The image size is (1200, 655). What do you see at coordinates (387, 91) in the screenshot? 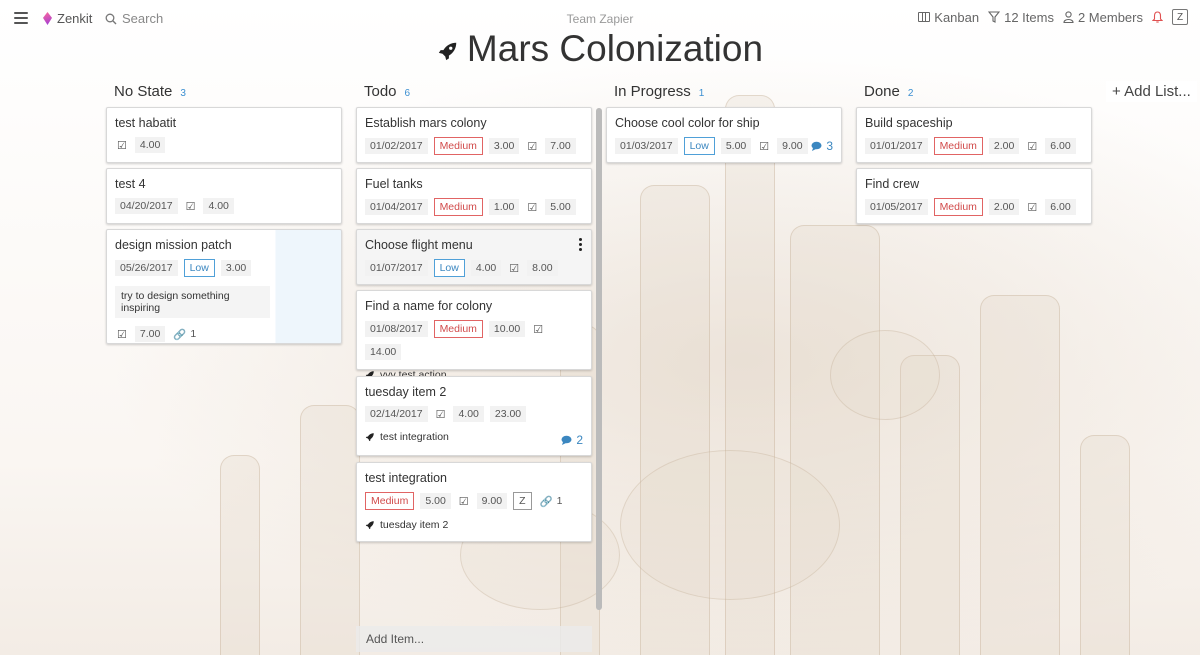
I see `column-header-todo: Todo 6` at bounding box center [387, 91].